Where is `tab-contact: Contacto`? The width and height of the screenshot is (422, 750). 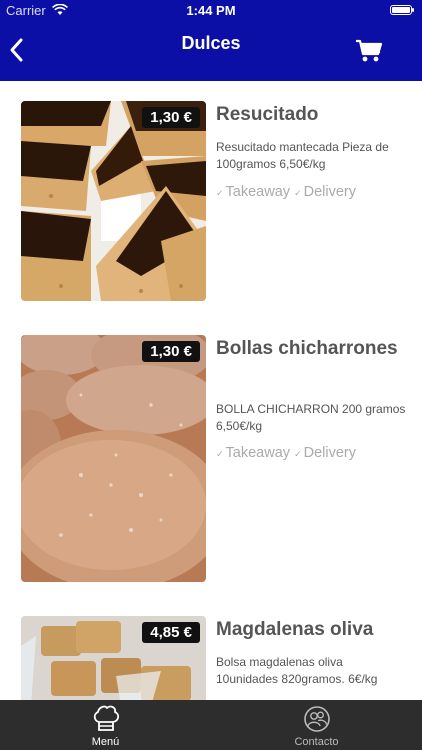 tab-contact: Contacto is located at coordinates (316, 725).